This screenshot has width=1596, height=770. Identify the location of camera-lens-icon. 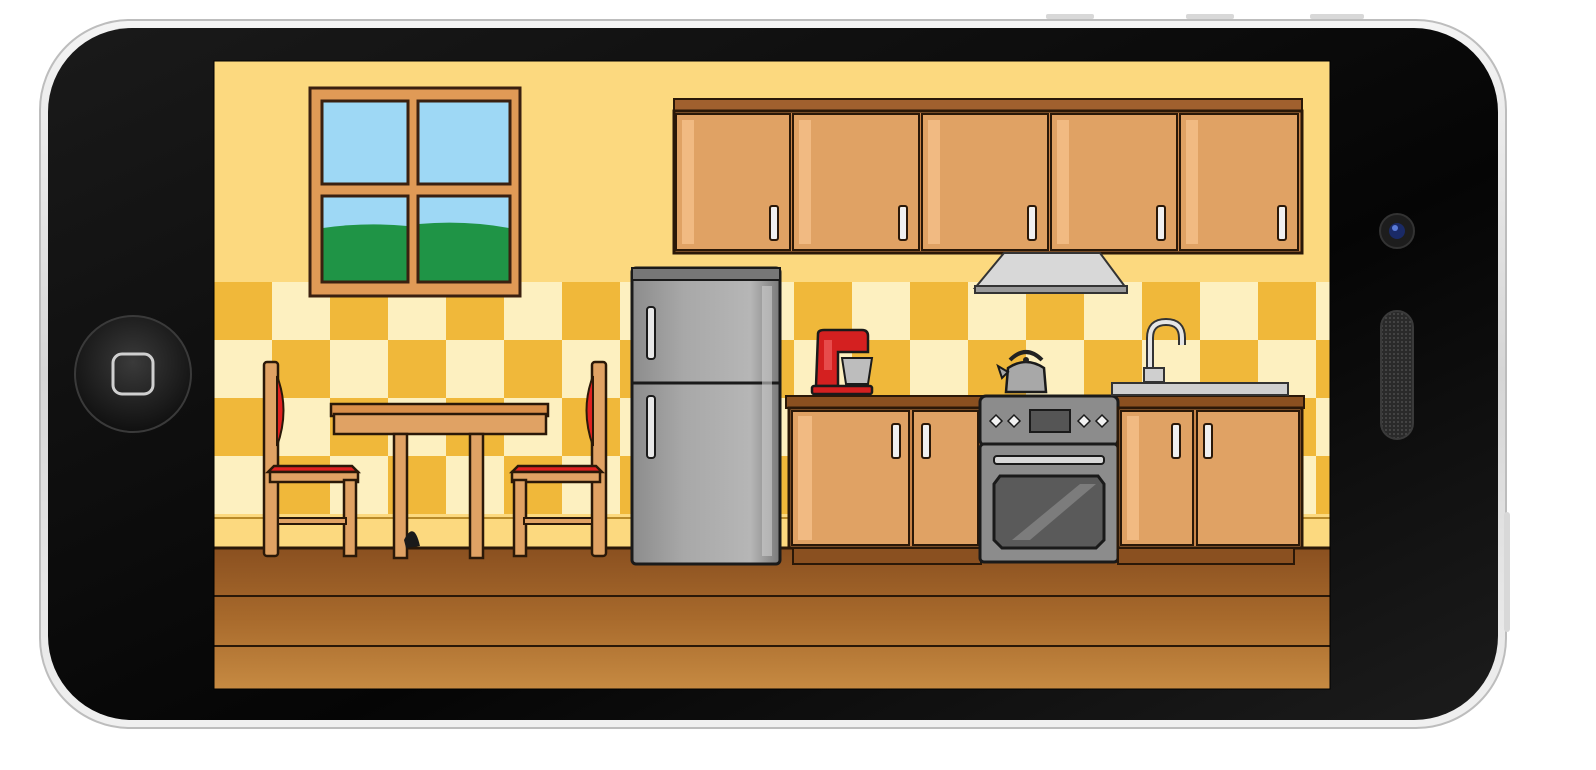
(1397, 231).